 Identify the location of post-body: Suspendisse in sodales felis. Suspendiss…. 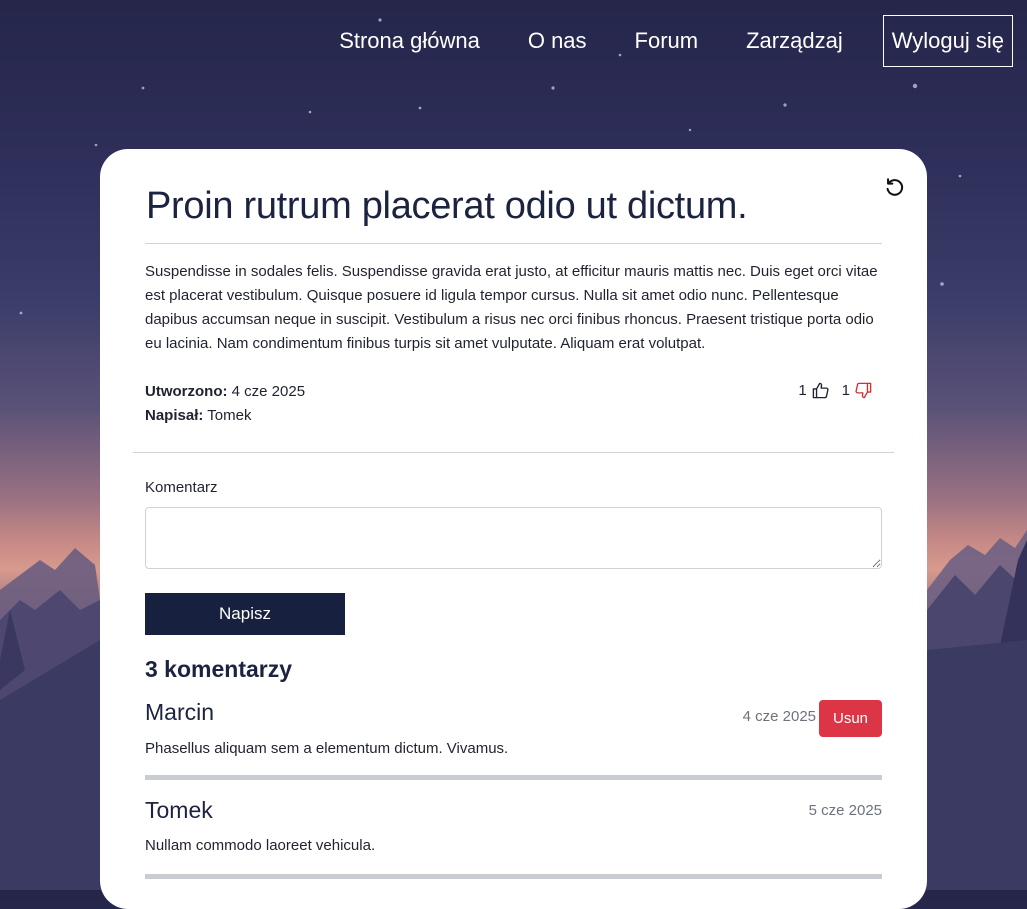
(511, 307).